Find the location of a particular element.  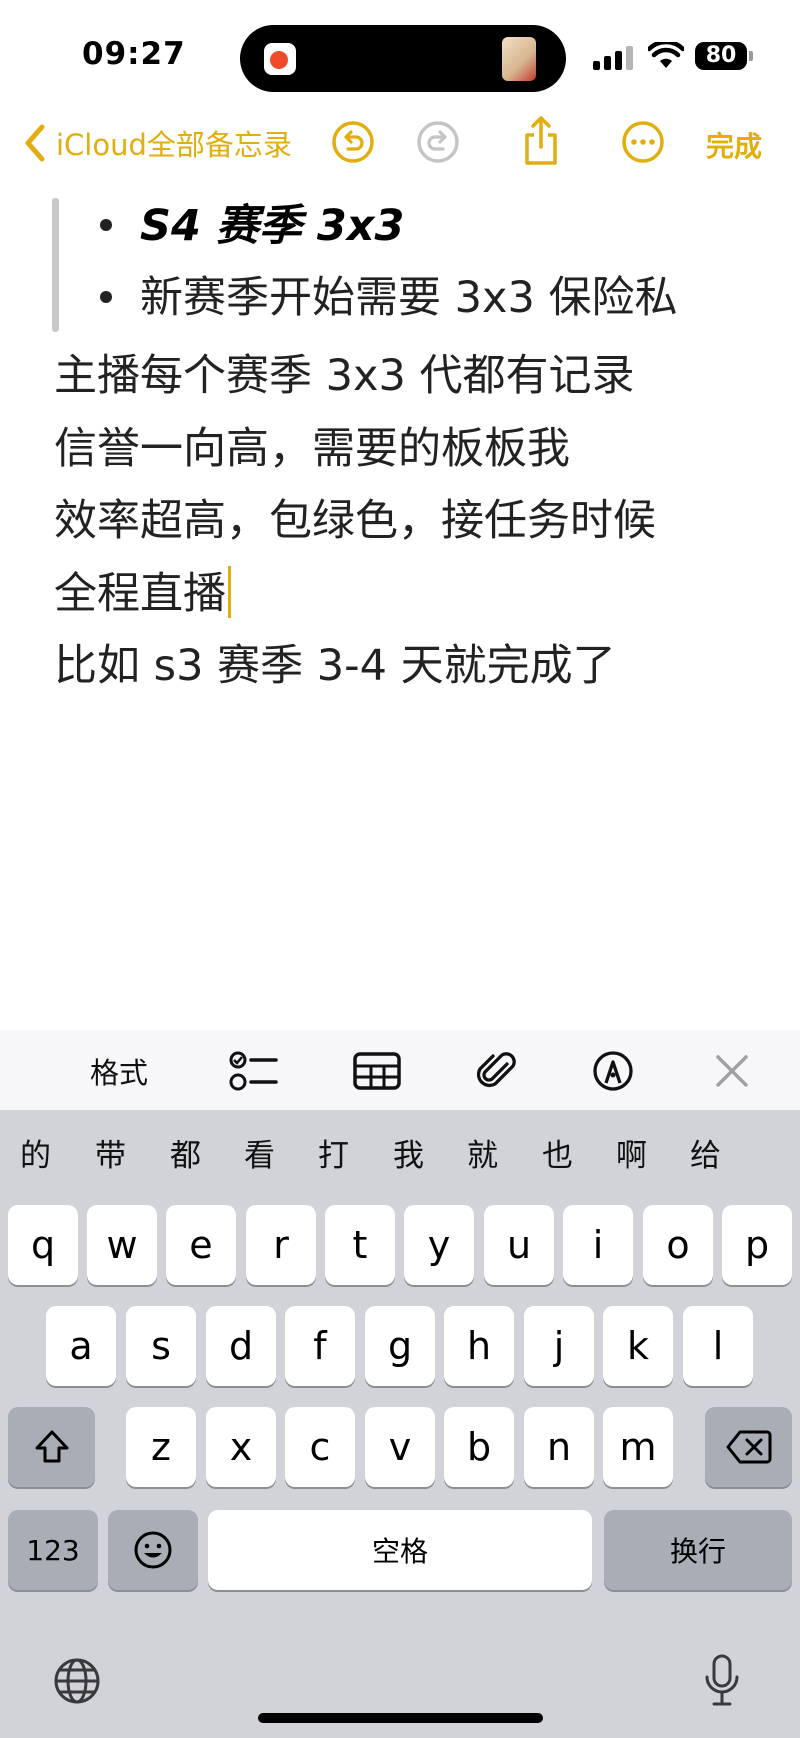

candidate-word: 就 is located at coordinates (482, 1152).